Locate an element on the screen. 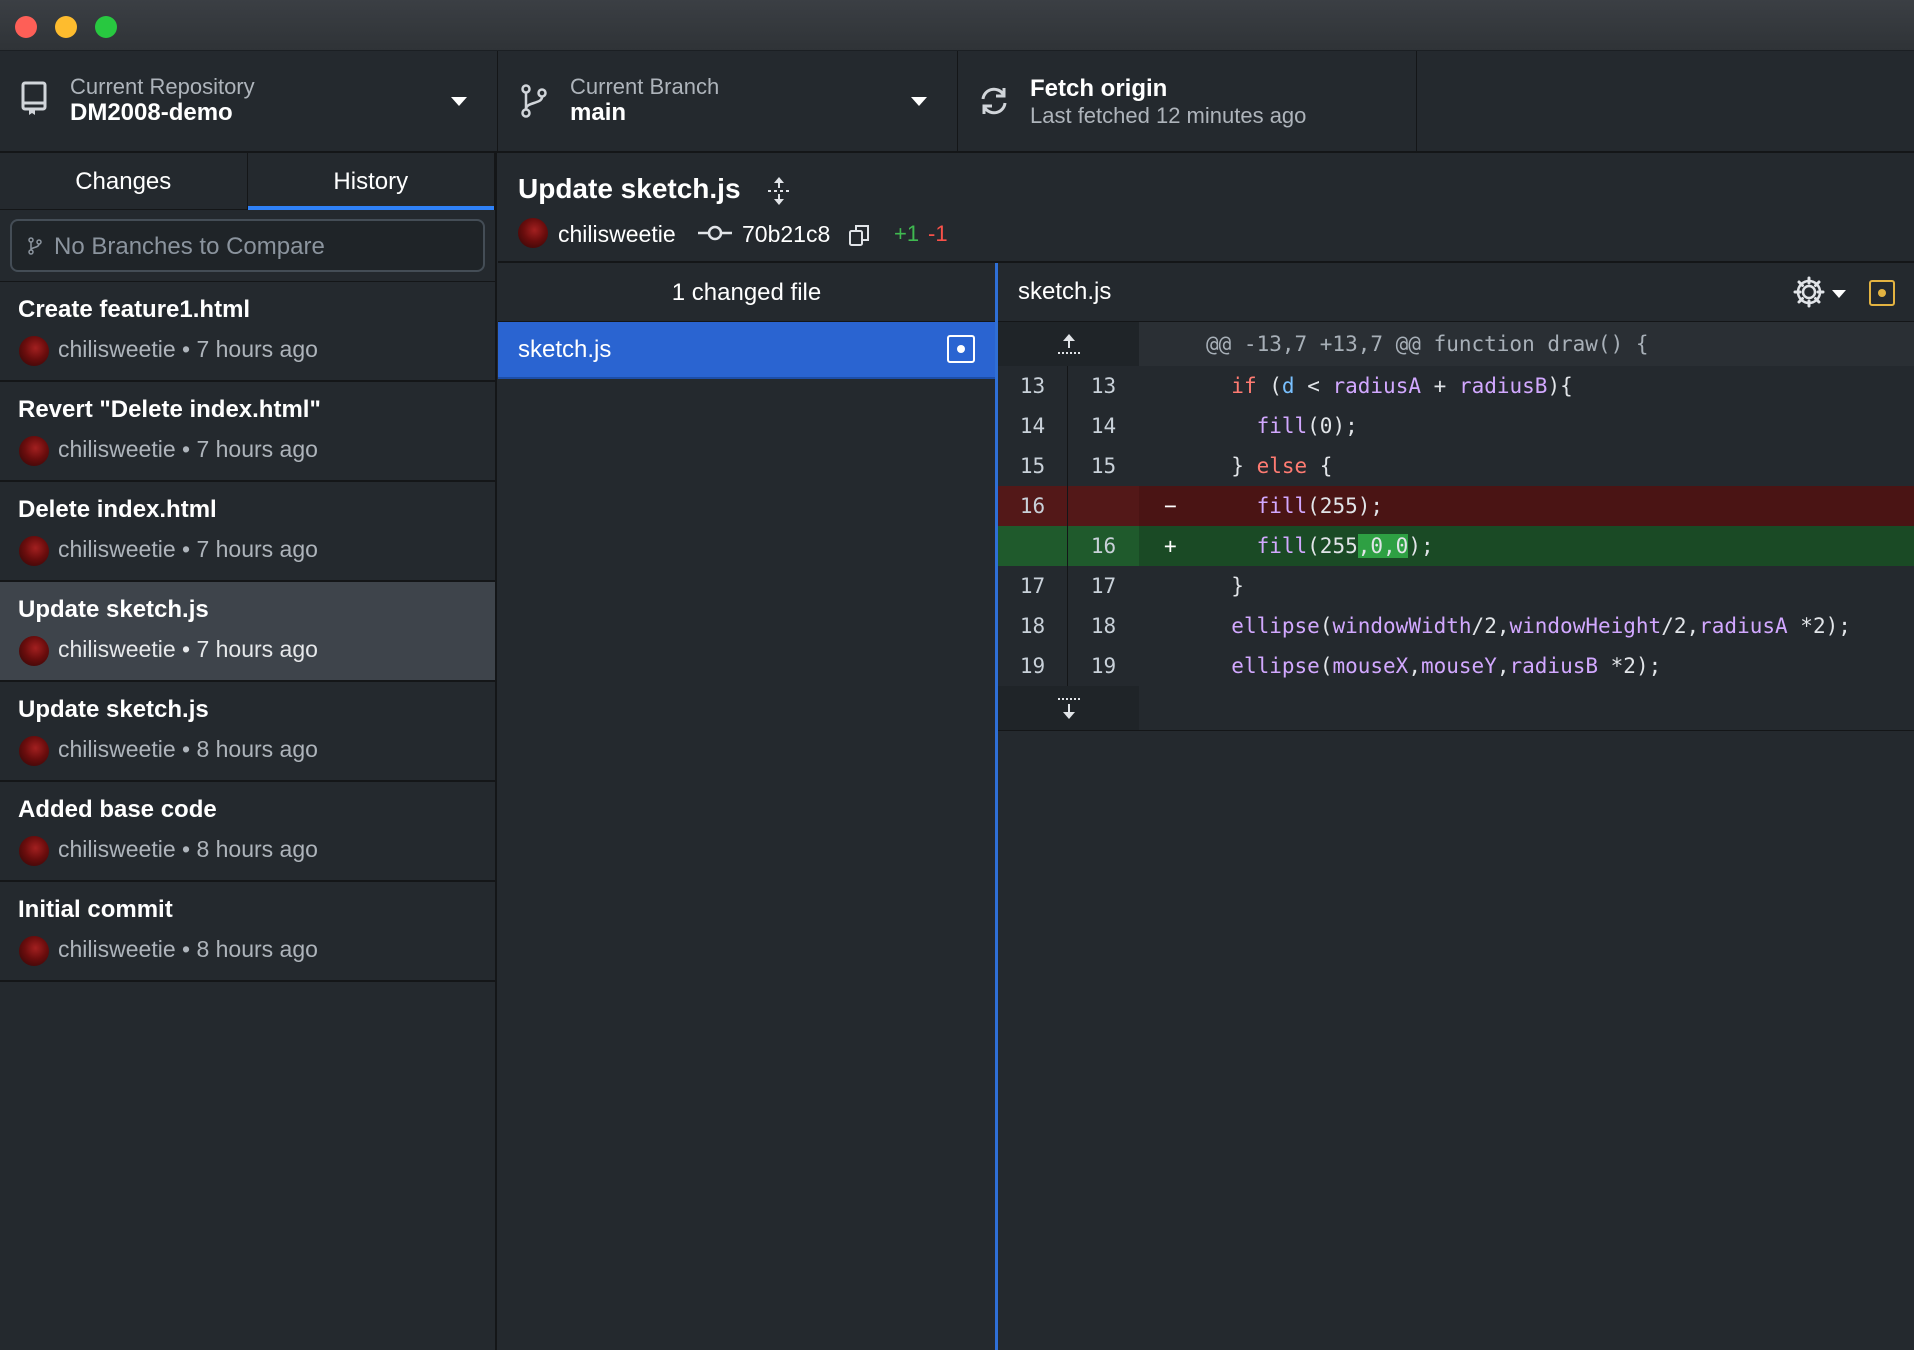  tab-changes: Changes is located at coordinates (124, 181).